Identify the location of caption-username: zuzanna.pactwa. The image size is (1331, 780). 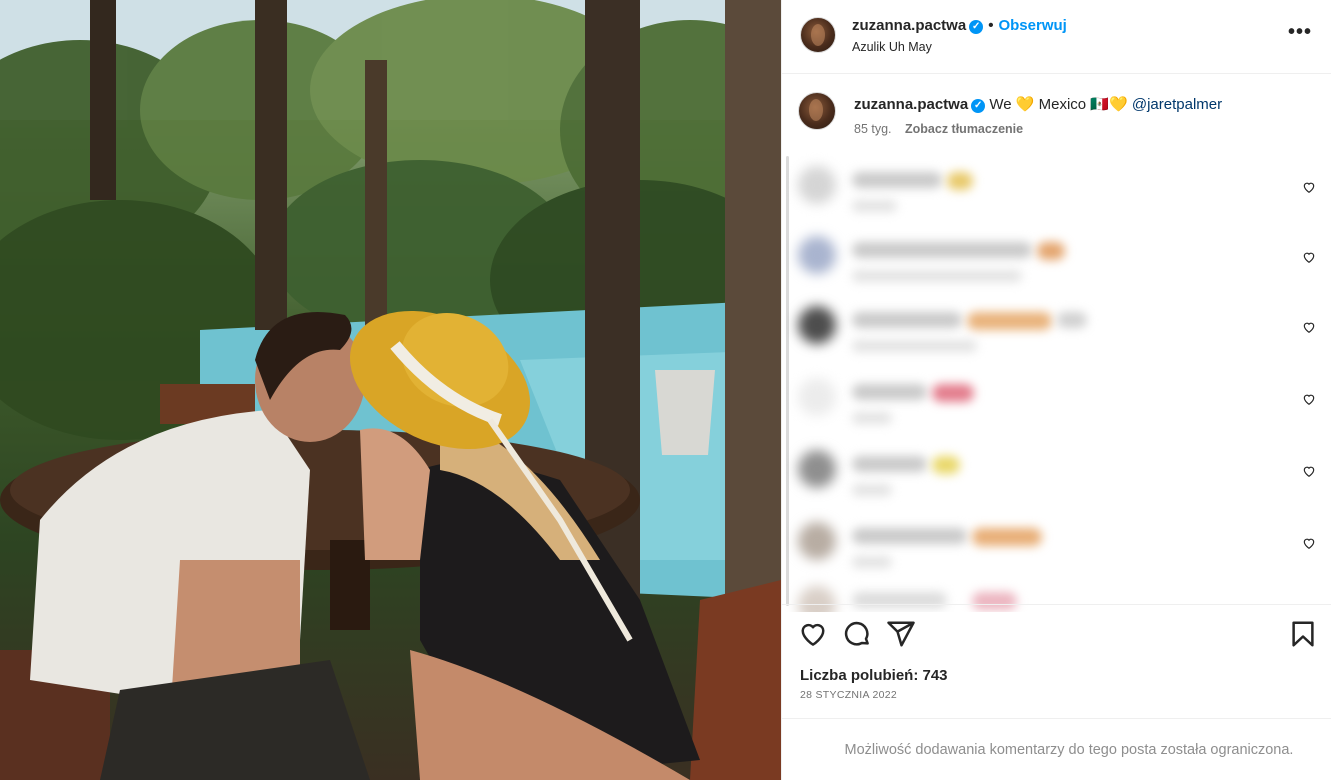
(911, 104).